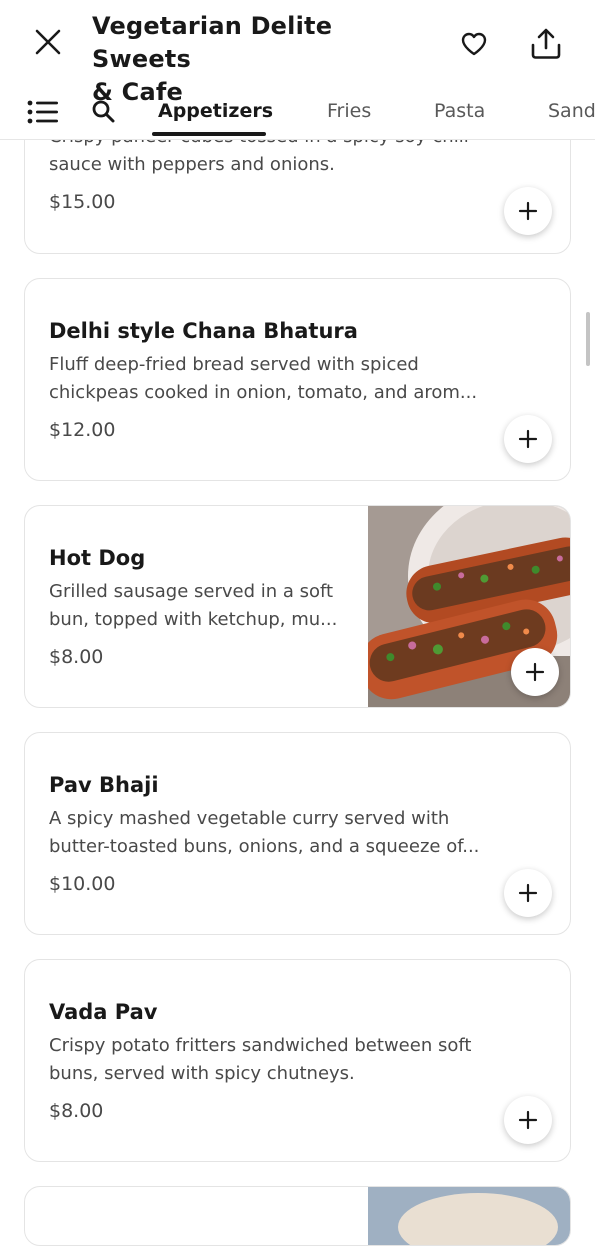  I want to click on item-price: $15.00, so click(82, 202).